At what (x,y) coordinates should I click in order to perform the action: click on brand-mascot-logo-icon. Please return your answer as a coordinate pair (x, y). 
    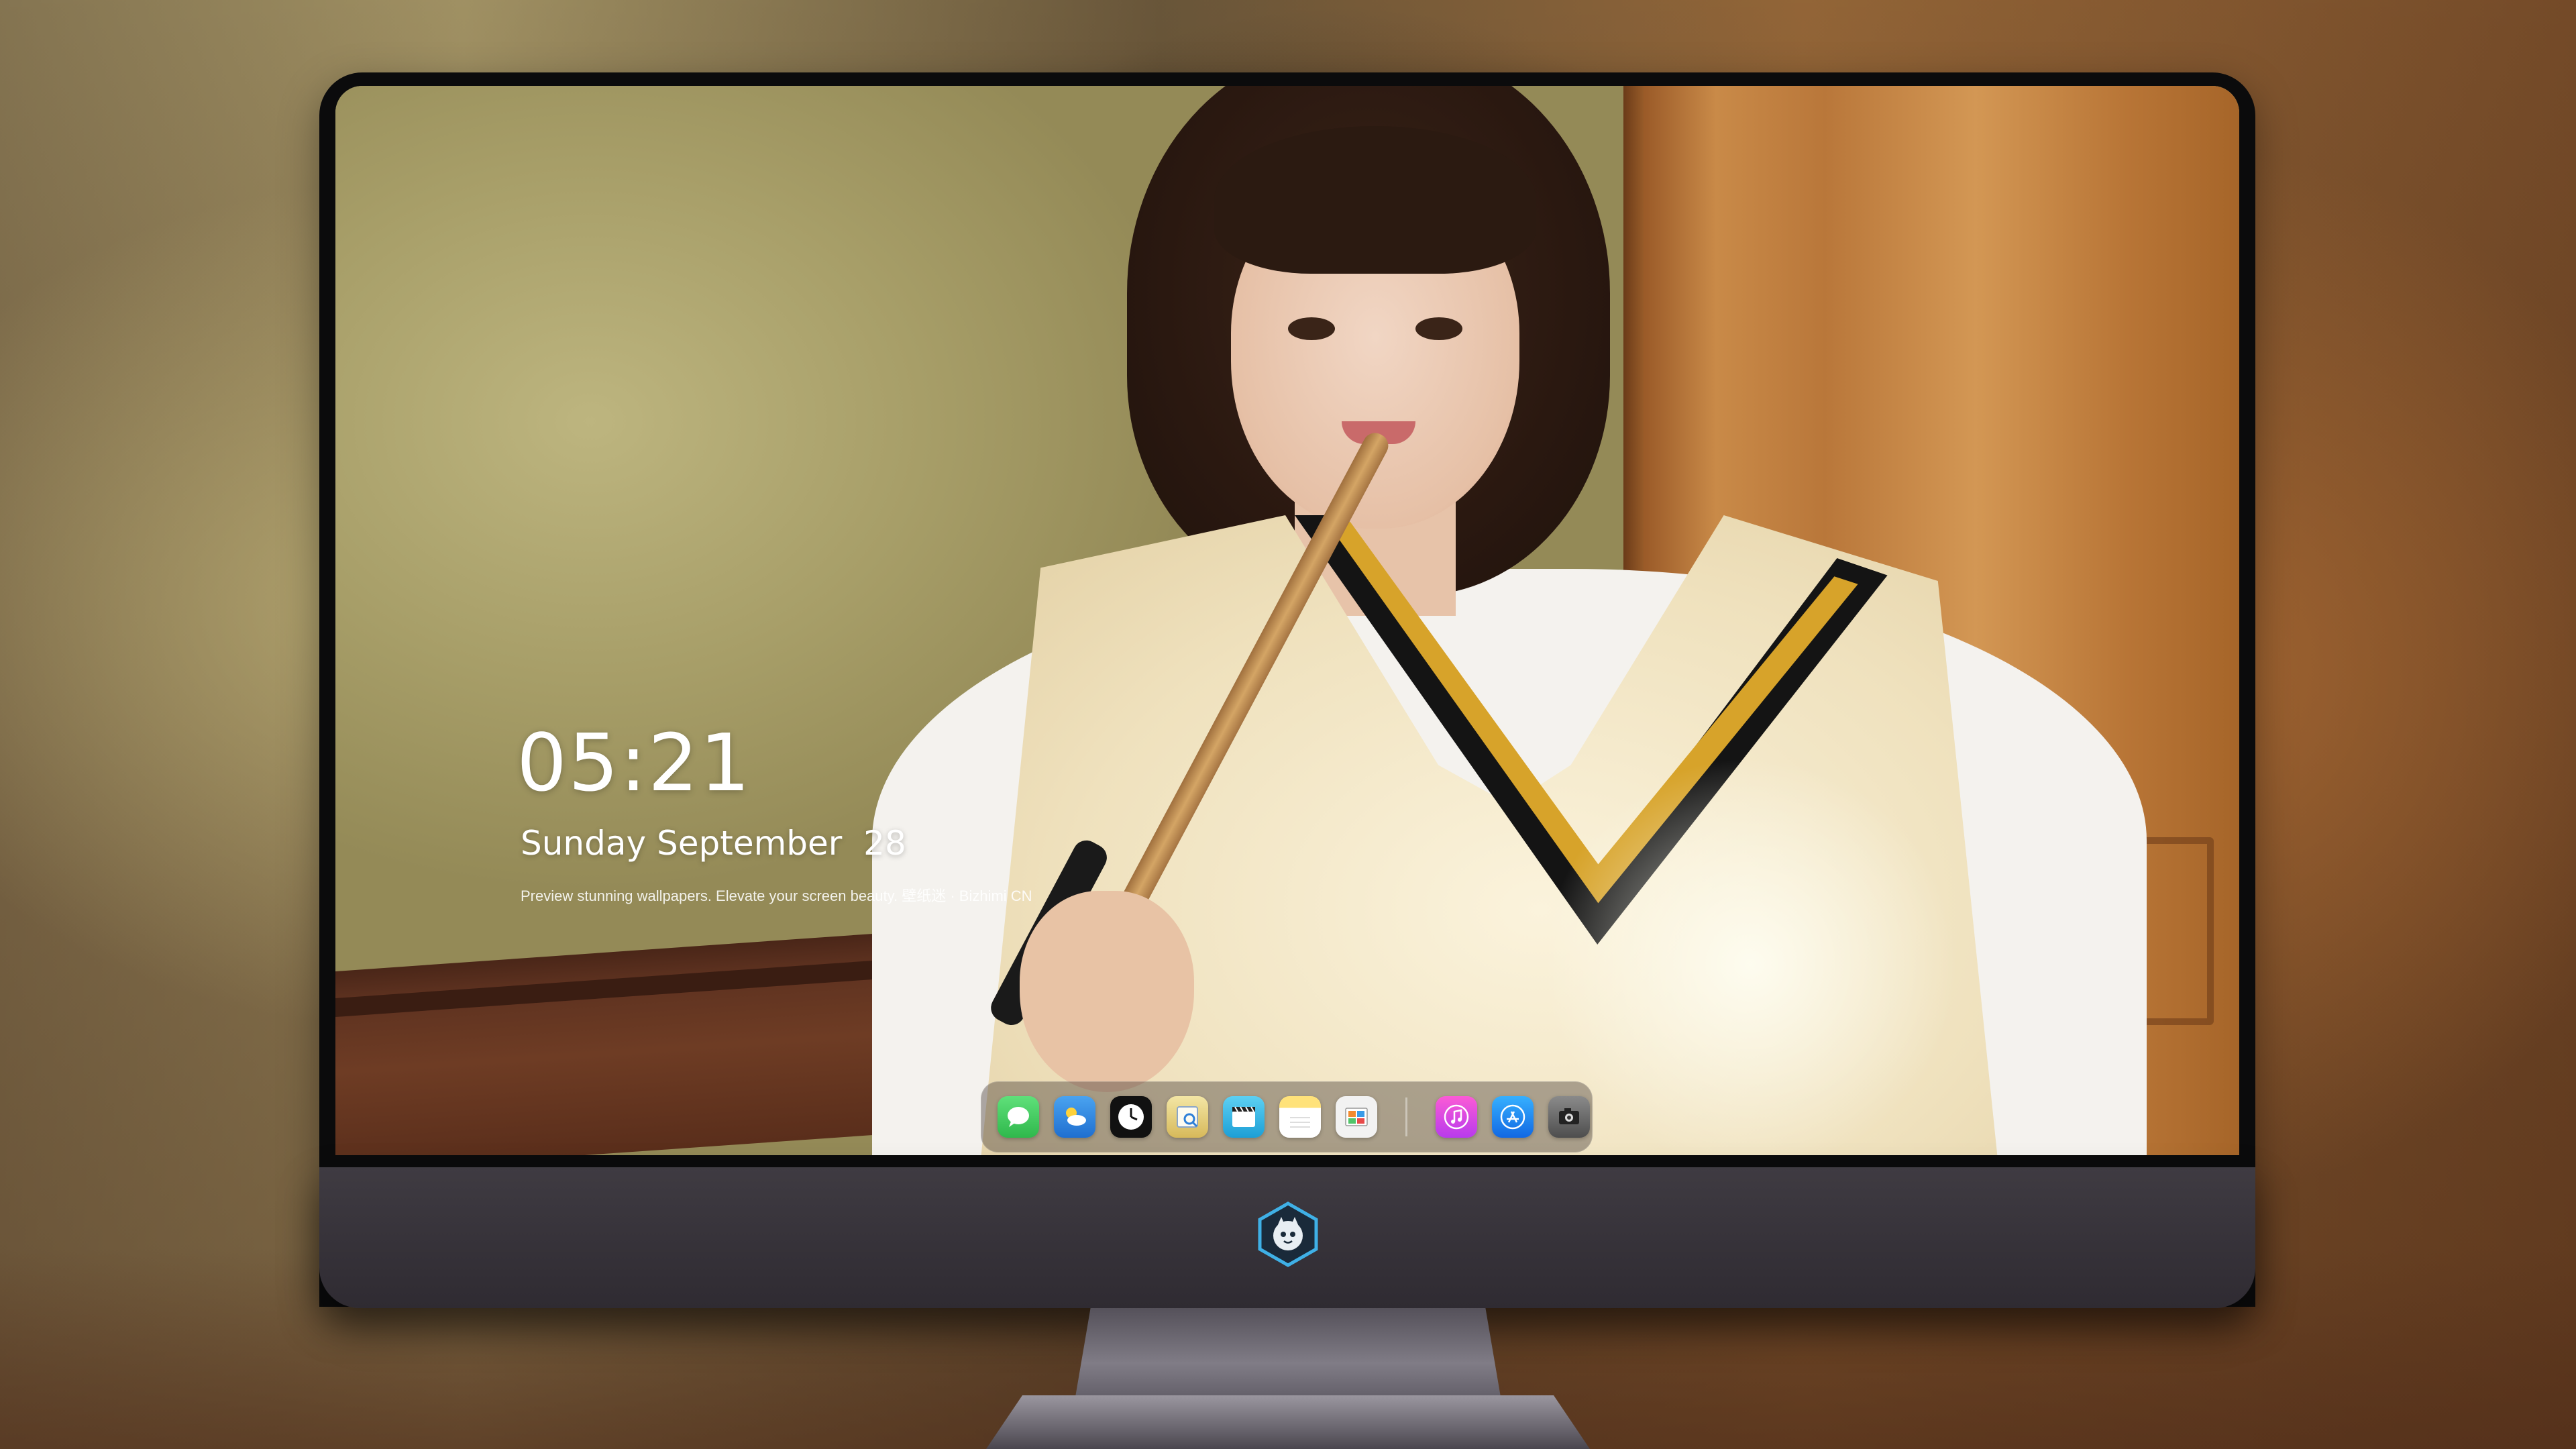
    Looking at the image, I should click on (1288, 1234).